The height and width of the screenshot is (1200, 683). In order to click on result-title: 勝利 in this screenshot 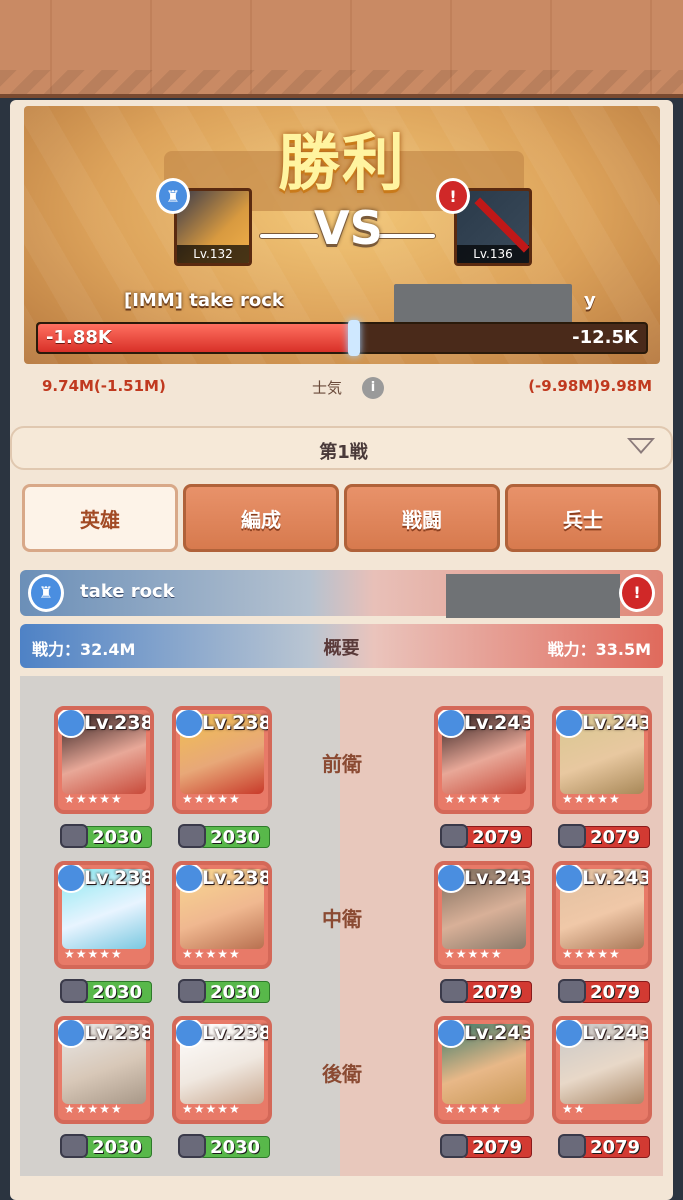, I will do `click(341, 162)`.